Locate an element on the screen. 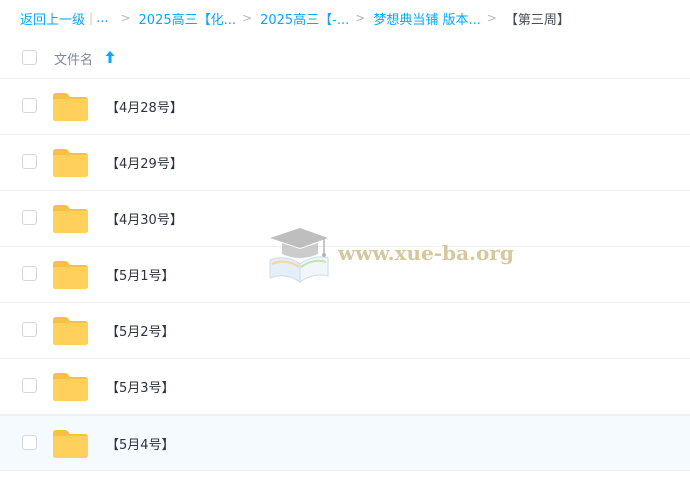  arrow-up-icon is located at coordinates (110, 57).